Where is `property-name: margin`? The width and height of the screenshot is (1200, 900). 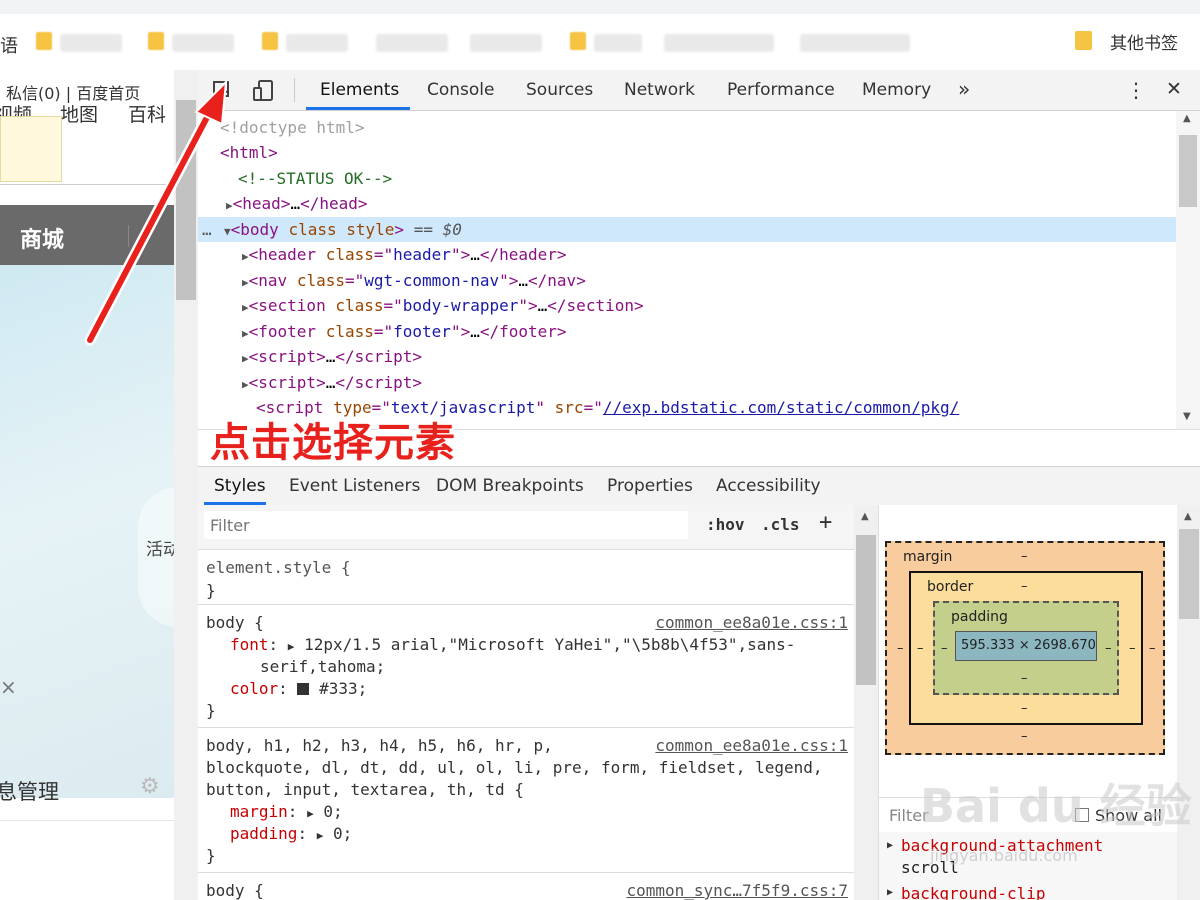
property-name: margin is located at coordinates (259, 811).